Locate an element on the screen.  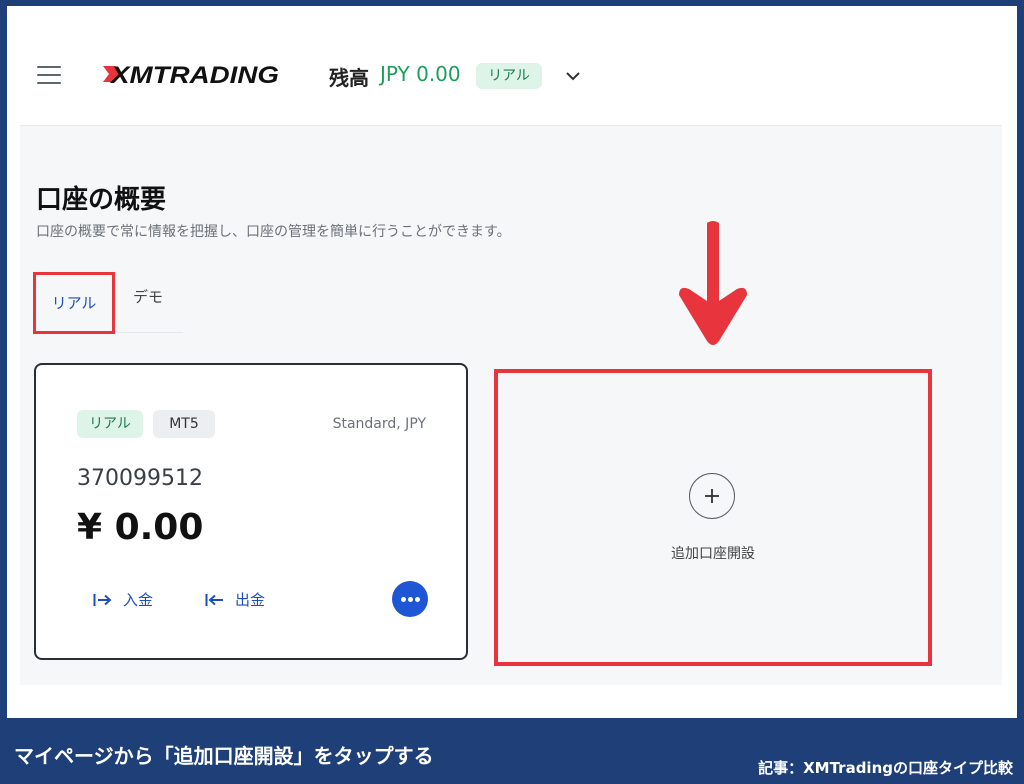
menu-icon is located at coordinates (49, 75).